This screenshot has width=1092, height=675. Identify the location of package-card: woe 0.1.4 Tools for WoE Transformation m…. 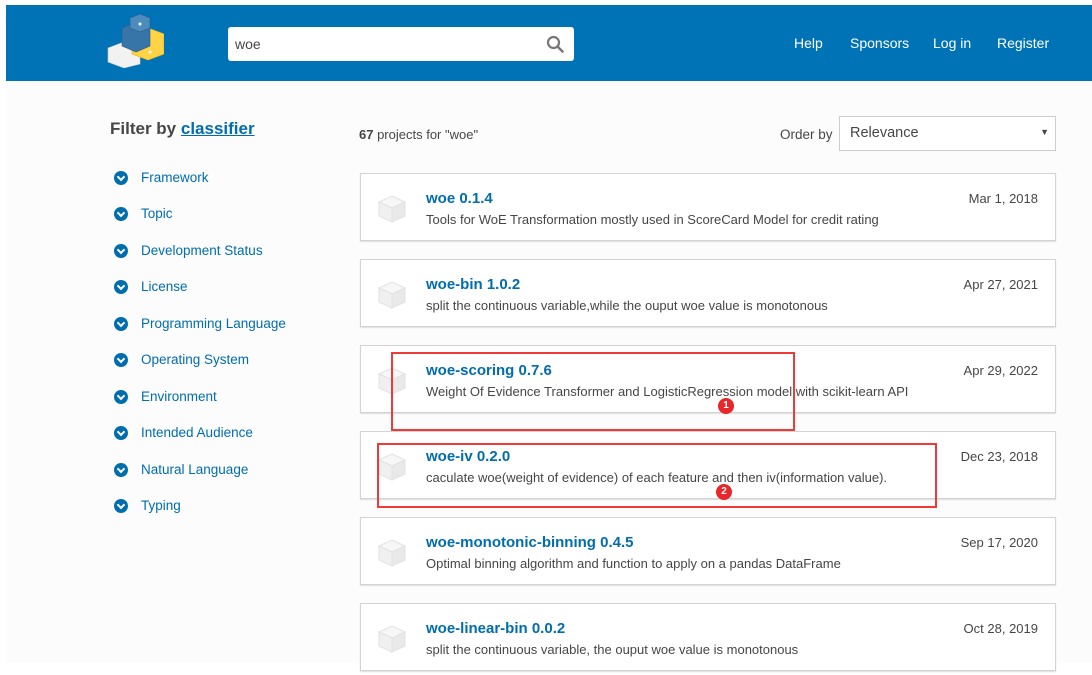
(708, 207).